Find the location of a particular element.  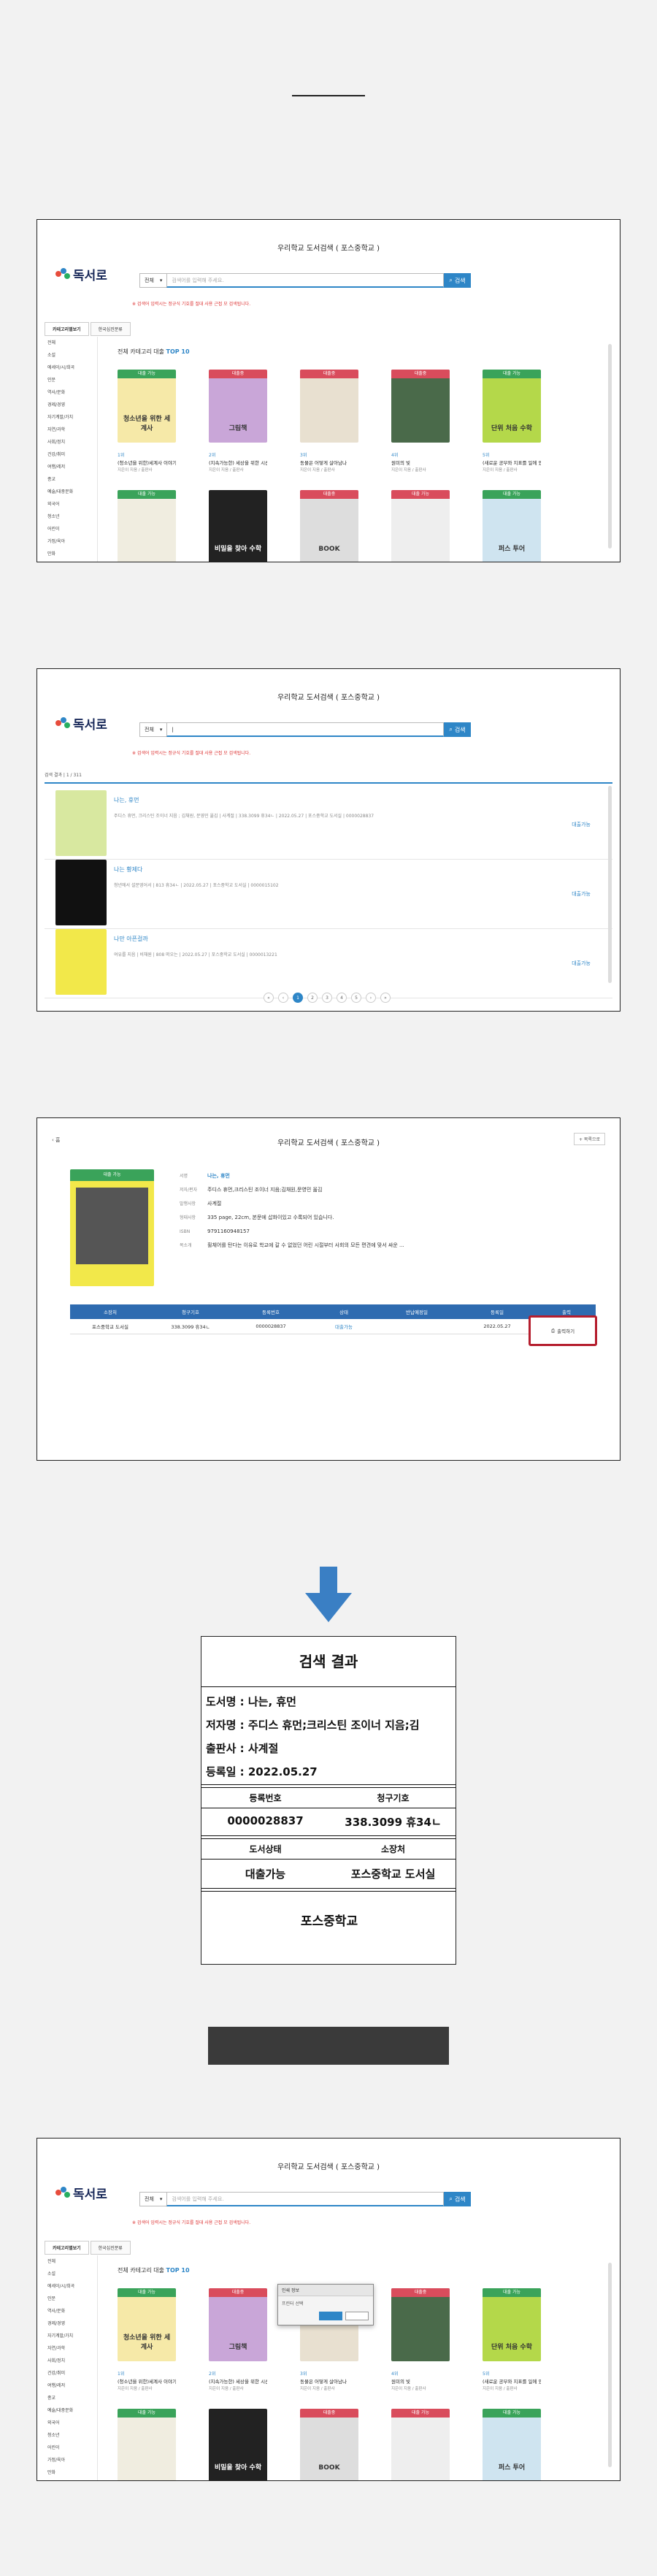

page-button: 2 is located at coordinates (312, 998).